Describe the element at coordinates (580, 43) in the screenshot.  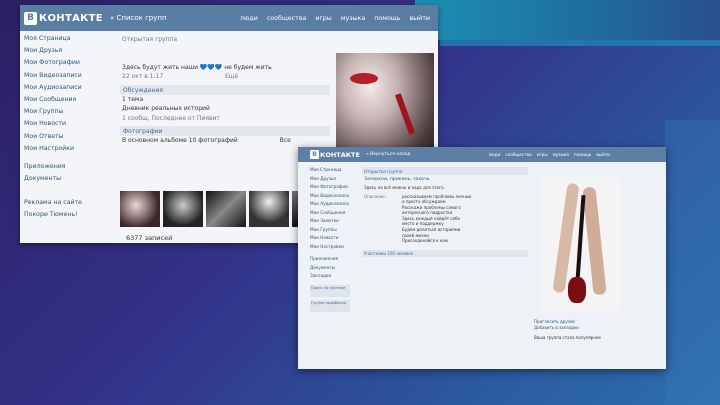
I see `background-stripe` at that location.